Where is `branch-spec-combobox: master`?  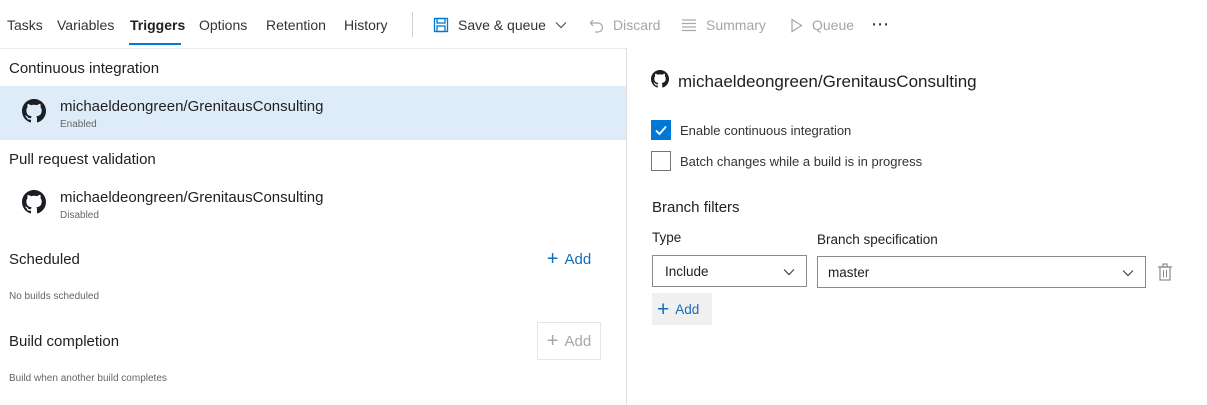 branch-spec-combobox: master is located at coordinates (981, 272).